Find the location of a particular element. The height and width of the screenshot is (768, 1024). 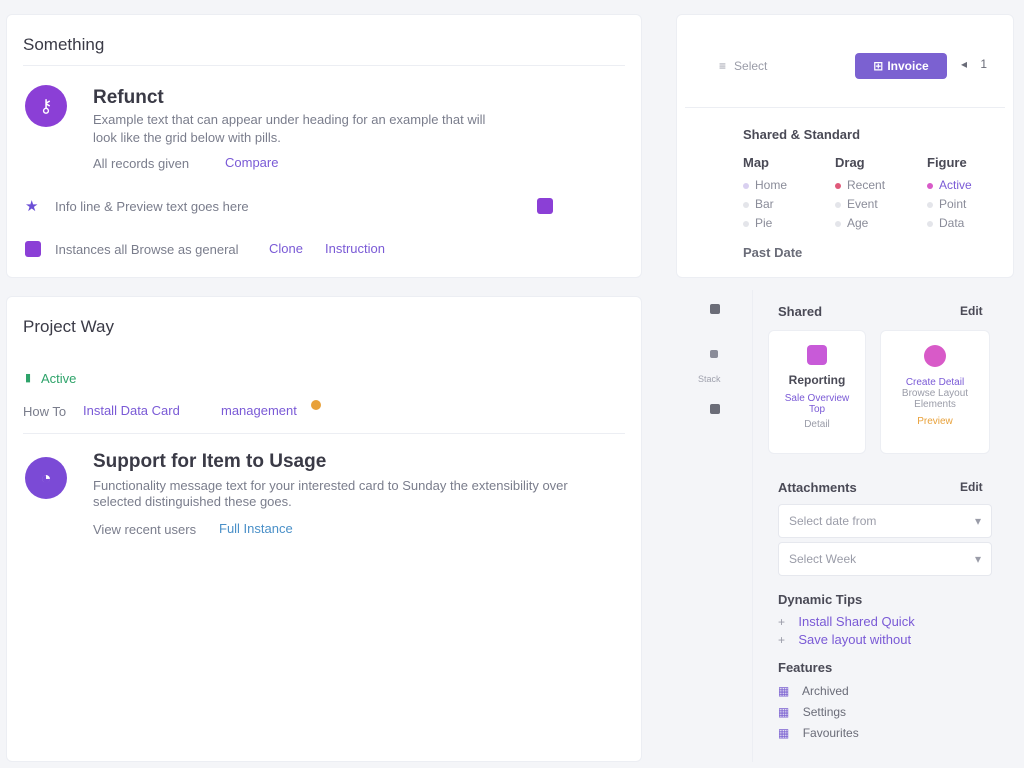

compare-link: Compare is located at coordinates (251, 162).